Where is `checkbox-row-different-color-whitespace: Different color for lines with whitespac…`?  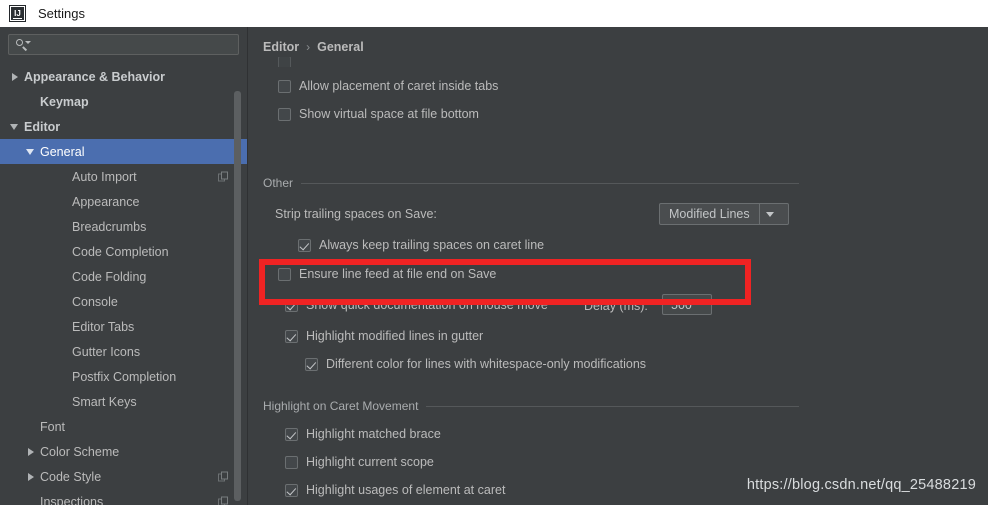
checkbox-row-different-color-whitespace: Different color for lines with whitespac… is located at coordinates (475, 364).